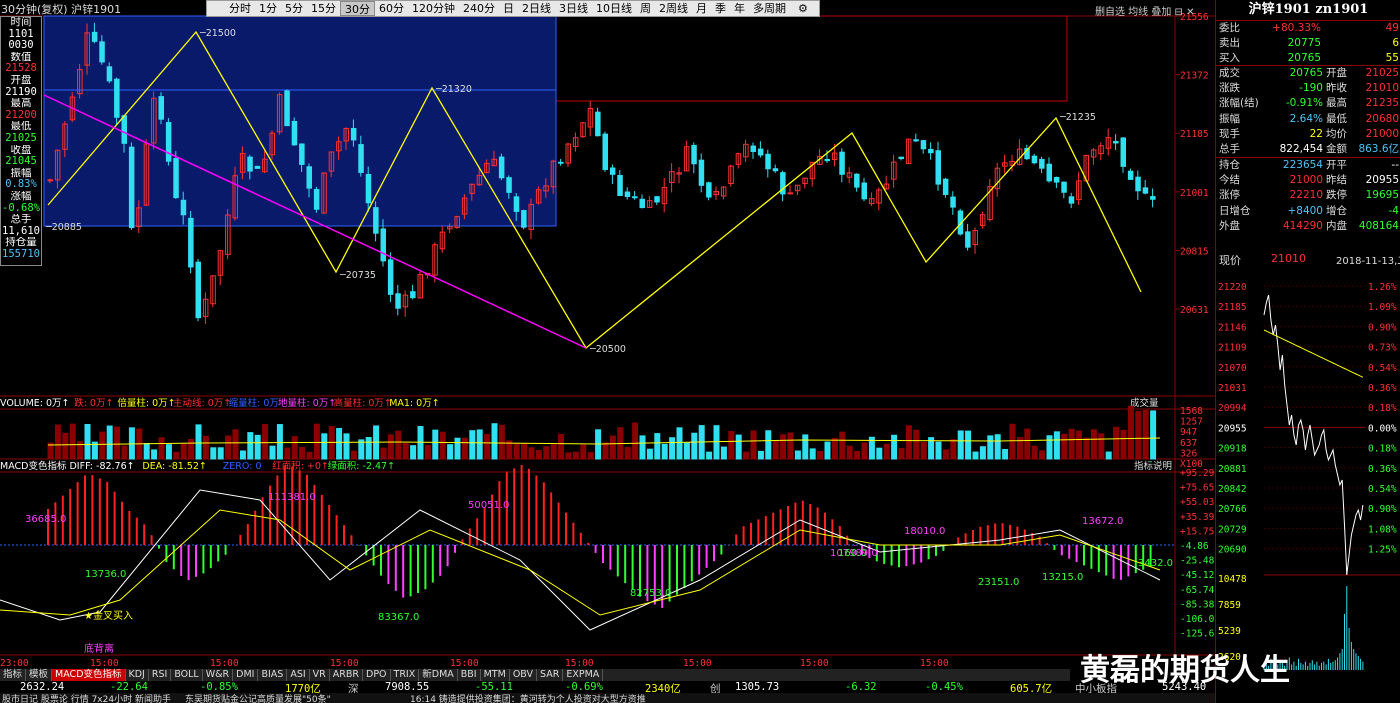  Describe the element at coordinates (1378, 149) in the screenshot. I see `quote-value: 863.6亿` at that location.